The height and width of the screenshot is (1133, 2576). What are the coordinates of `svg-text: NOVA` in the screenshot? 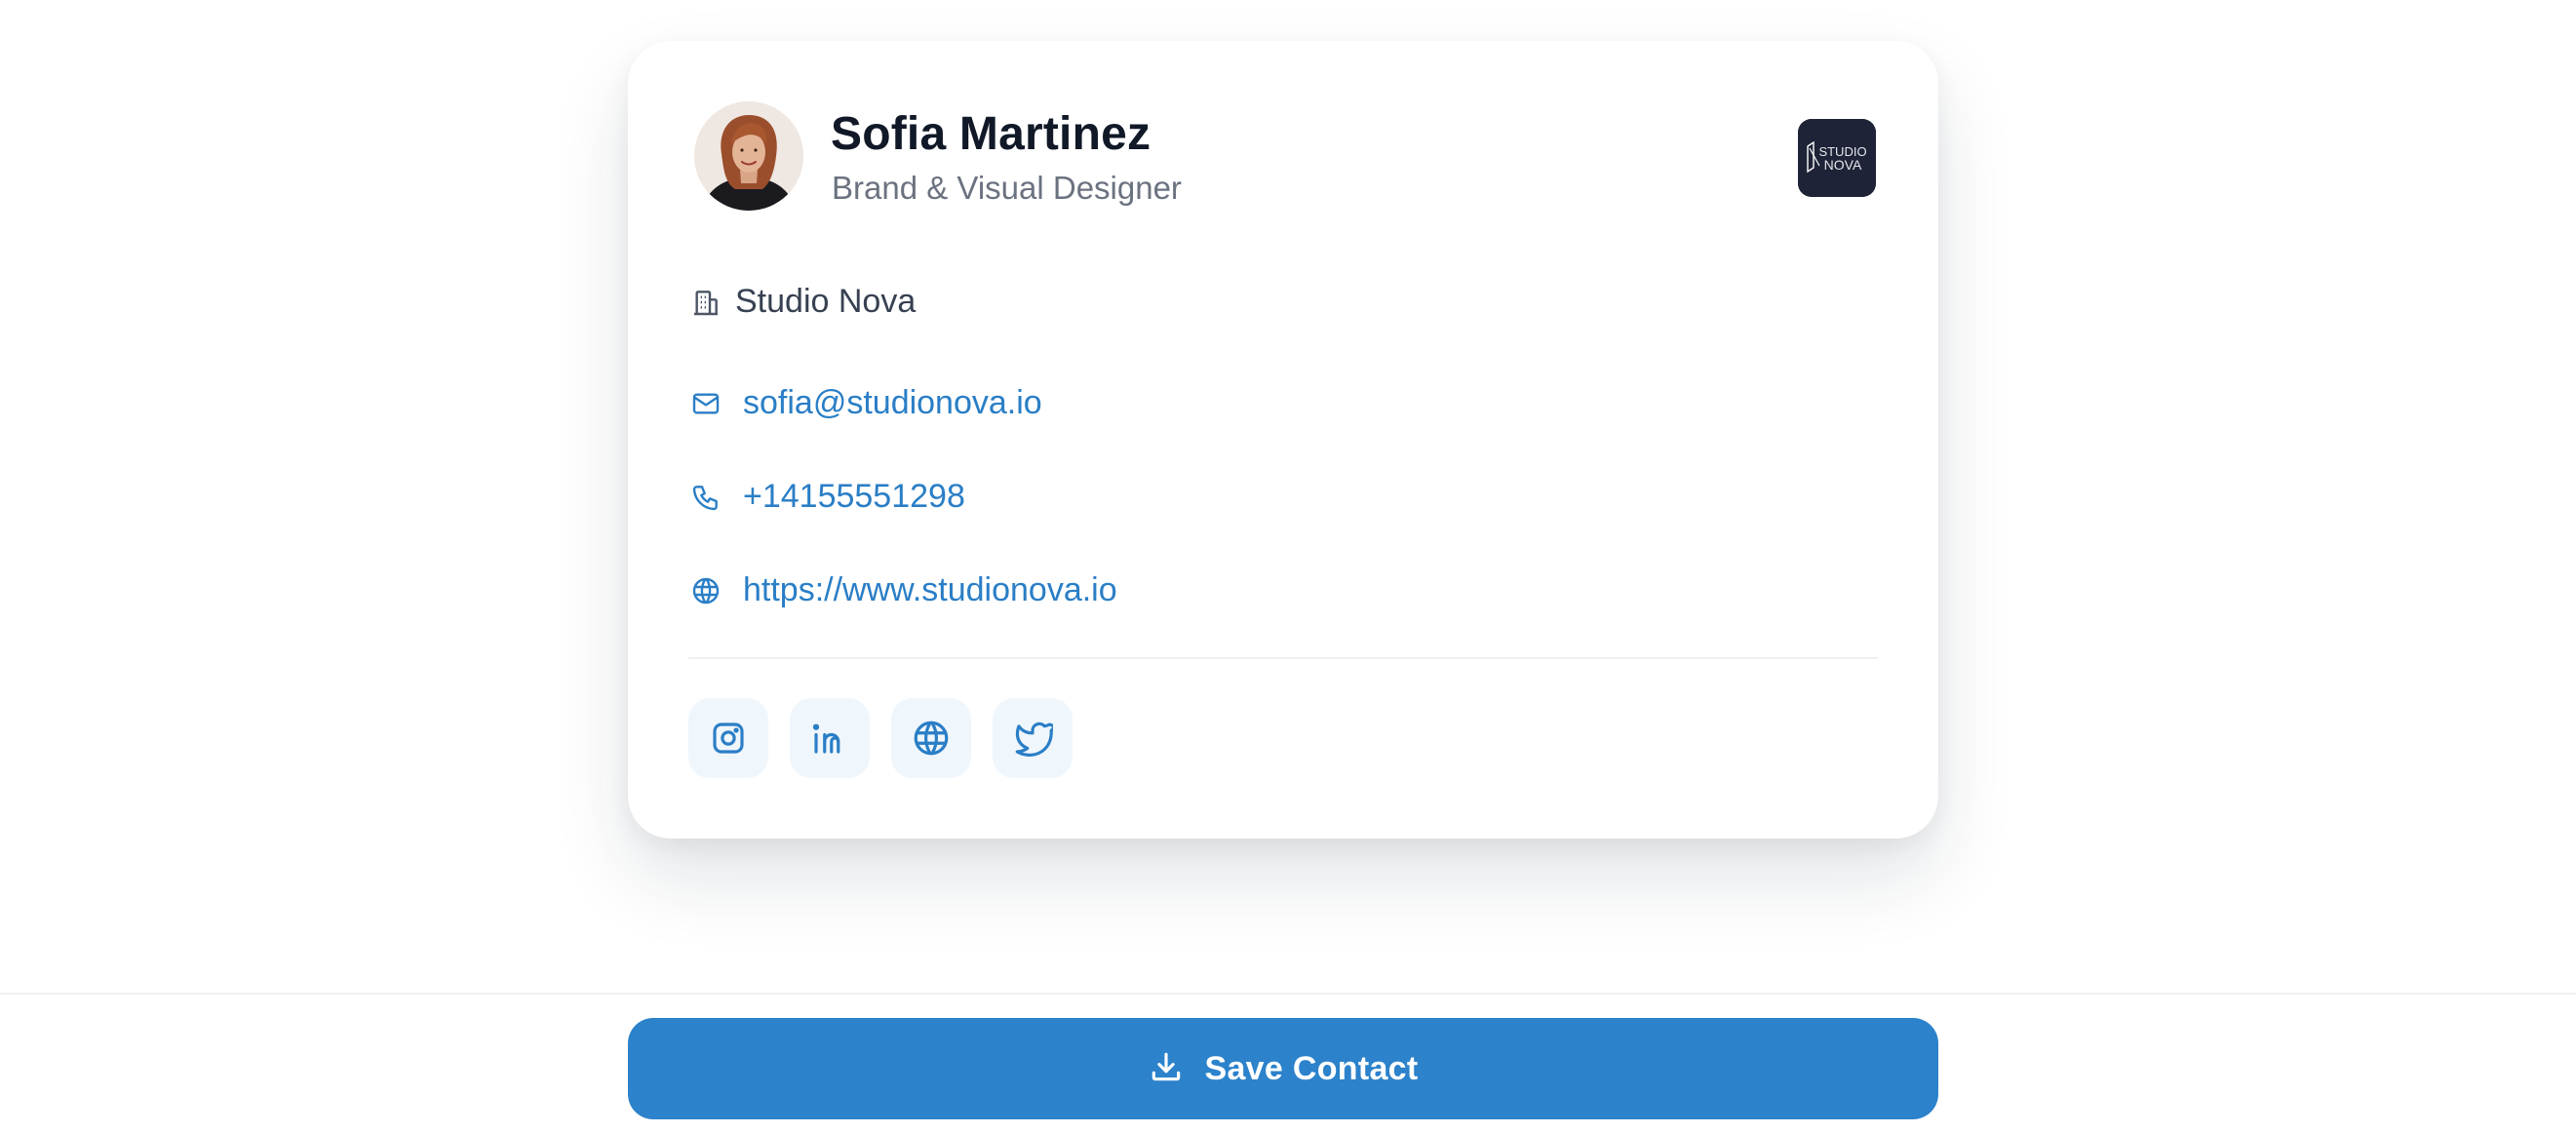 It's located at (1843, 165).